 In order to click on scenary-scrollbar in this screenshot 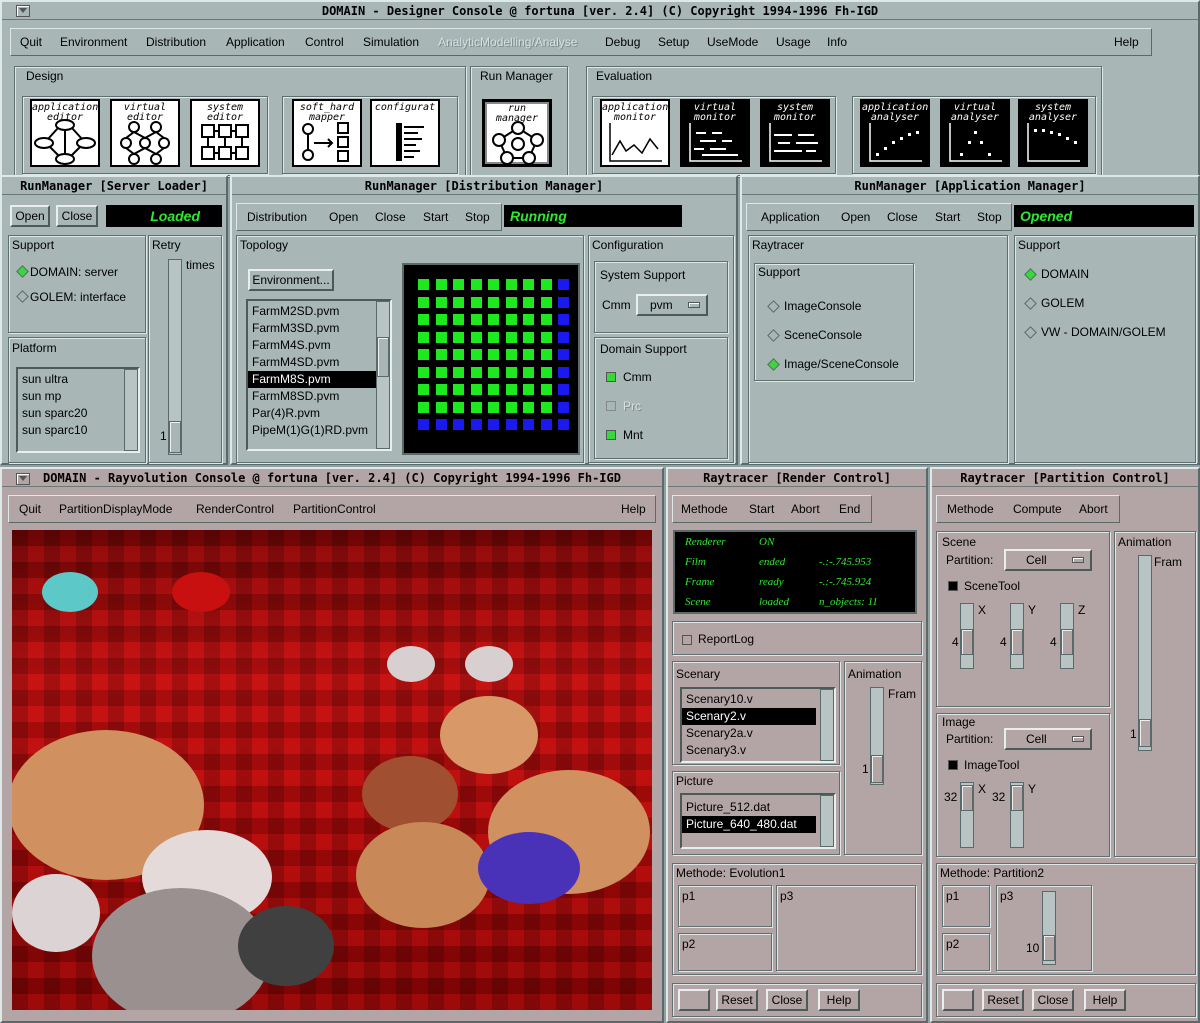, I will do `click(827, 725)`.